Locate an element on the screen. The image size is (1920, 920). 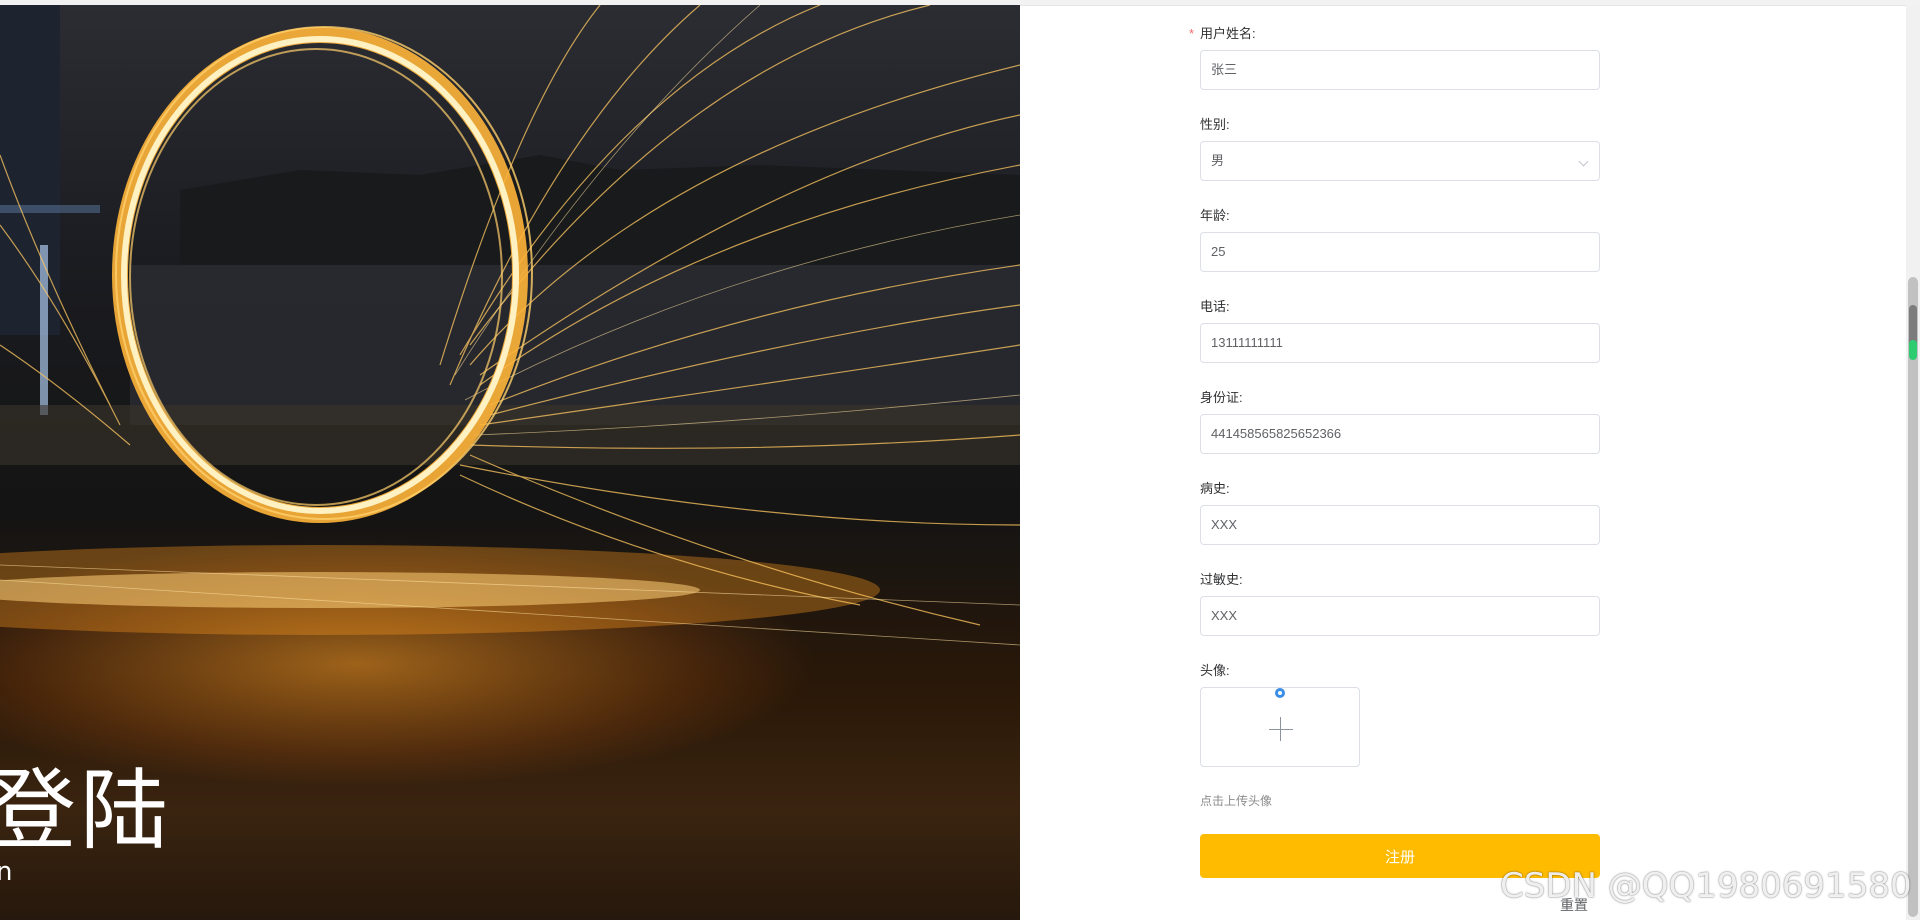
avatar-upload-box is located at coordinates (1280, 727).